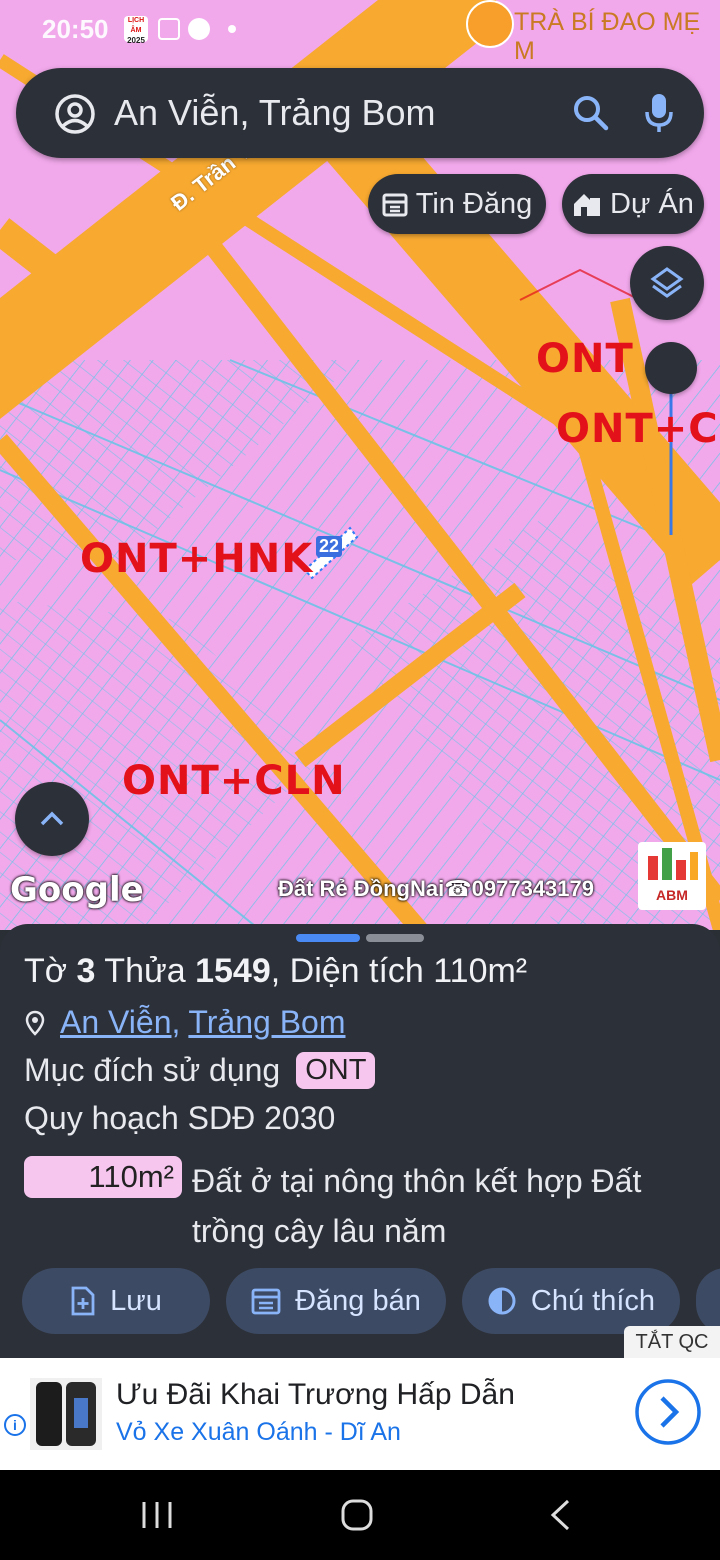 The height and width of the screenshot is (1560, 720). I want to click on chevron-up-icon, so click(52, 818).